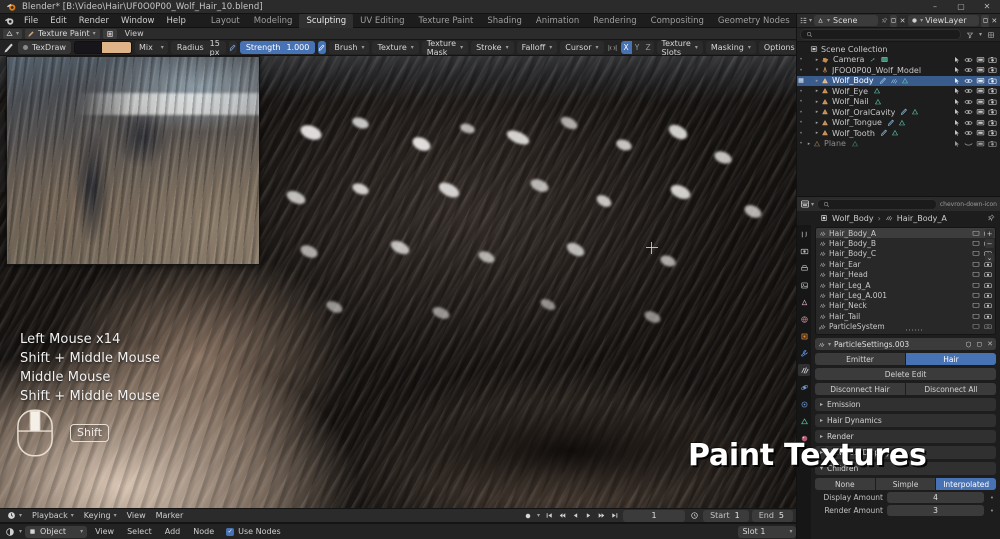  Describe the element at coordinates (322, 47) in the screenshot. I see `strength-pressure-icon` at that location.